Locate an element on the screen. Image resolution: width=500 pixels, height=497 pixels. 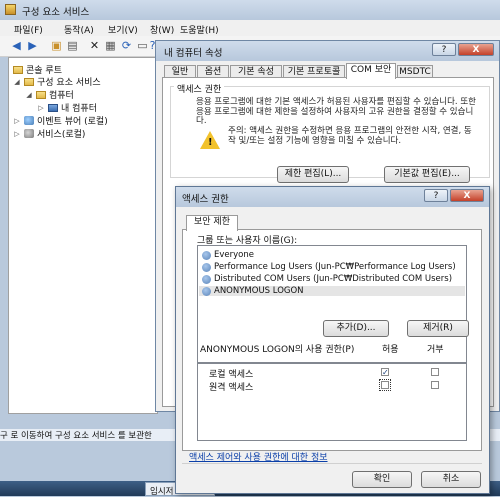
back-icon: ◀ is located at coordinates (16, 45).